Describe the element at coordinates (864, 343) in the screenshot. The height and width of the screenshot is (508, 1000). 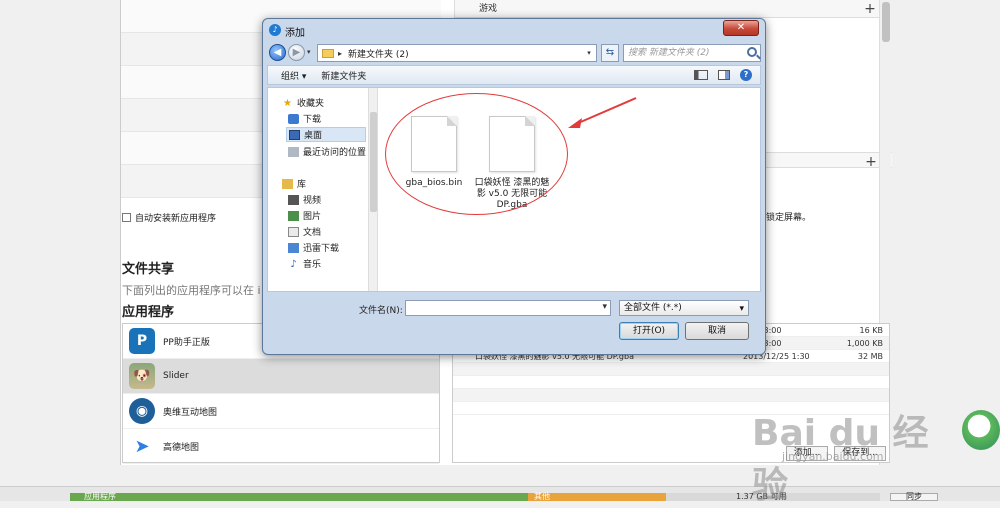
I see `file-size: 1,000 KB` at that location.